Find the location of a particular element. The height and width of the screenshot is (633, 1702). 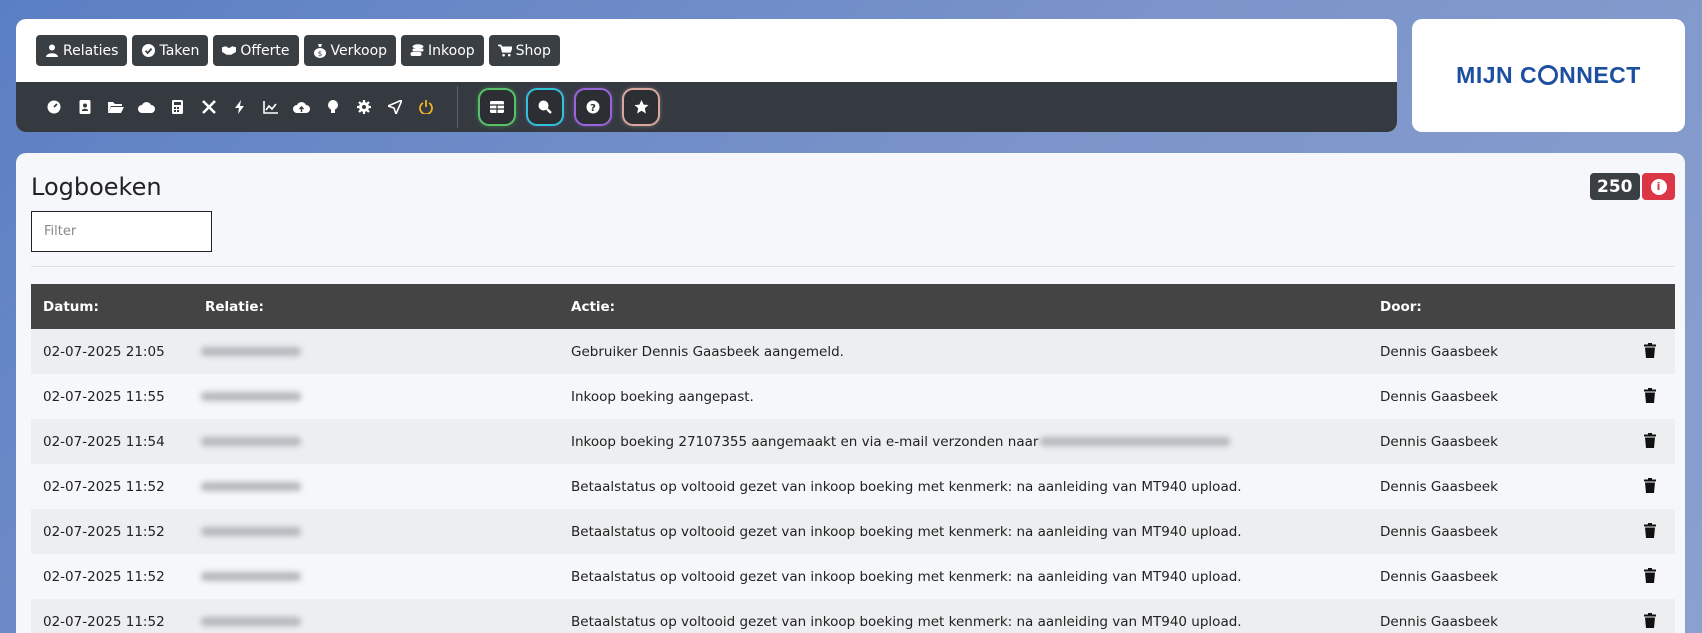

logo-o-icon is located at coordinates (1548, 75).